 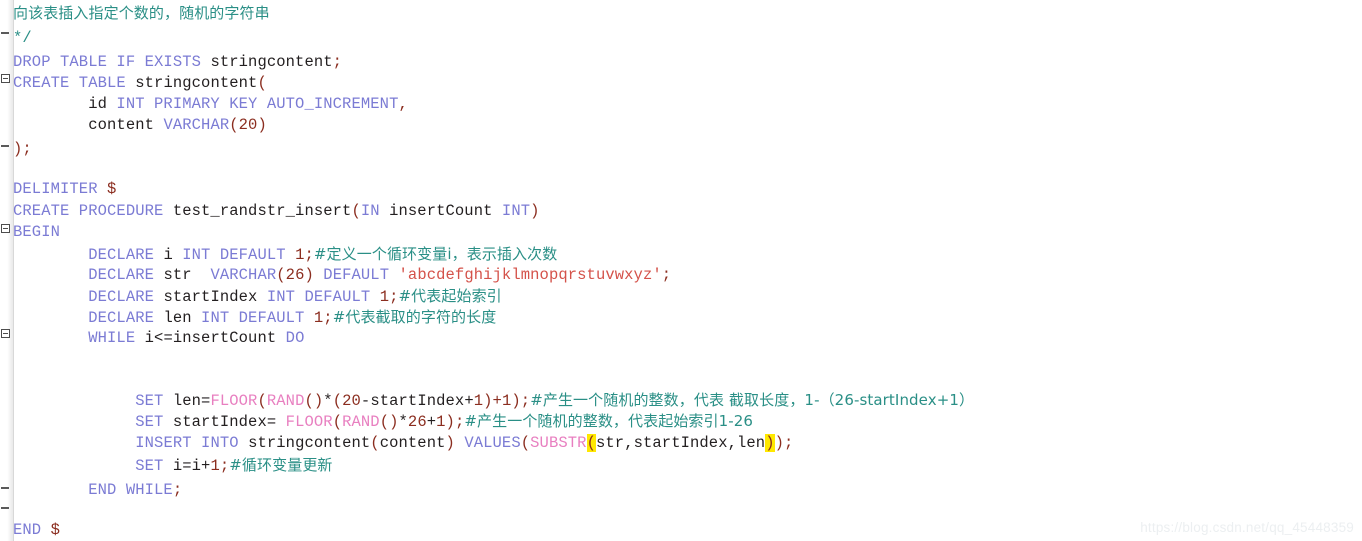 What do you see at coordinates (196, 83) in the screenshot?
I see `token: stringcontent` at bounding box center [196, 83].